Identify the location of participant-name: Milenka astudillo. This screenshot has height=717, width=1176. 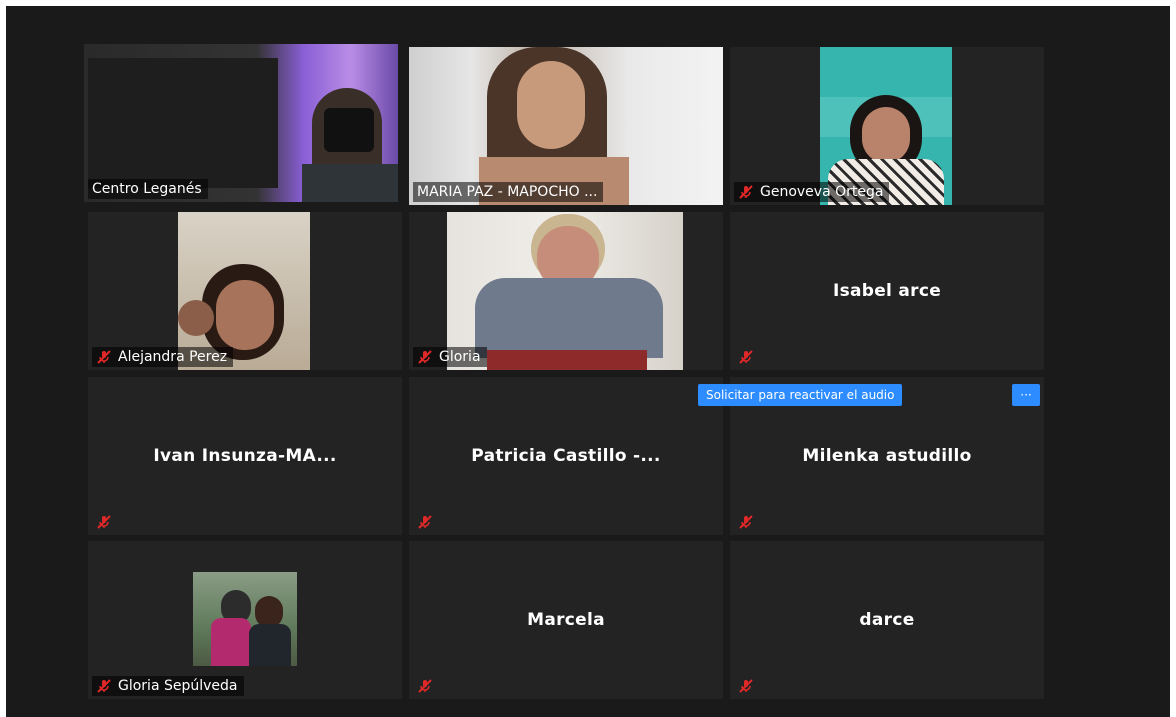
(887, 456).